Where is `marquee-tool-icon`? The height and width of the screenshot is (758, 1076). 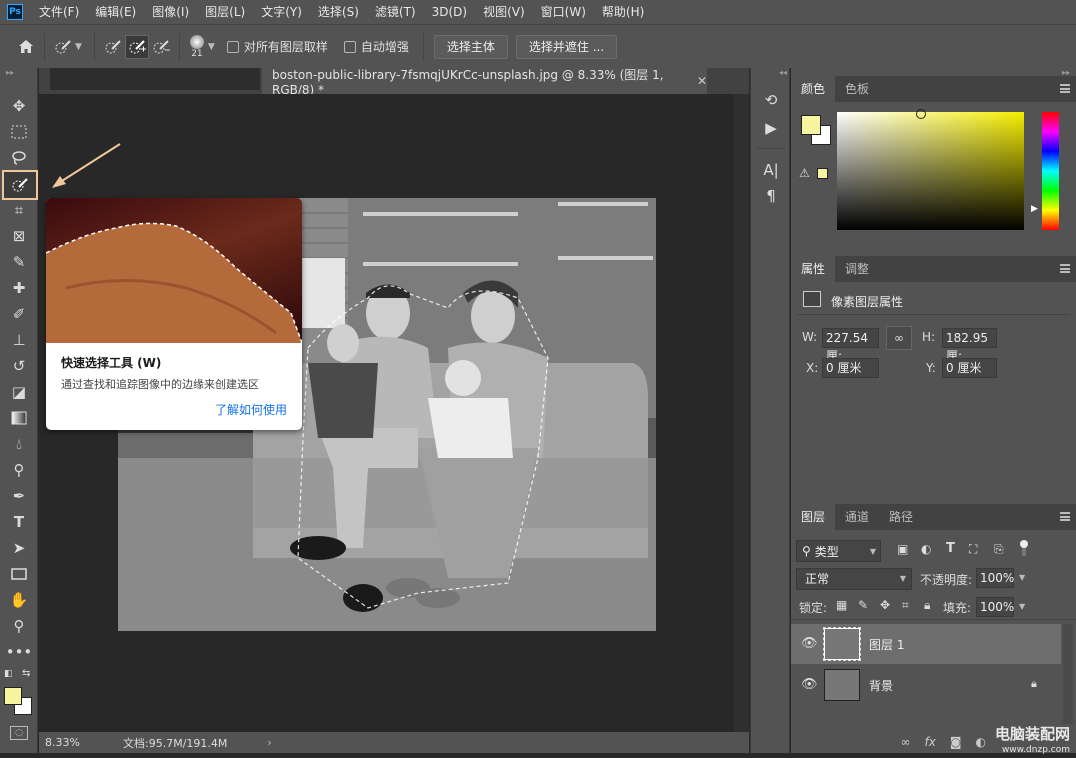 marquee-tool-icon is located at coordinates (19, 132).